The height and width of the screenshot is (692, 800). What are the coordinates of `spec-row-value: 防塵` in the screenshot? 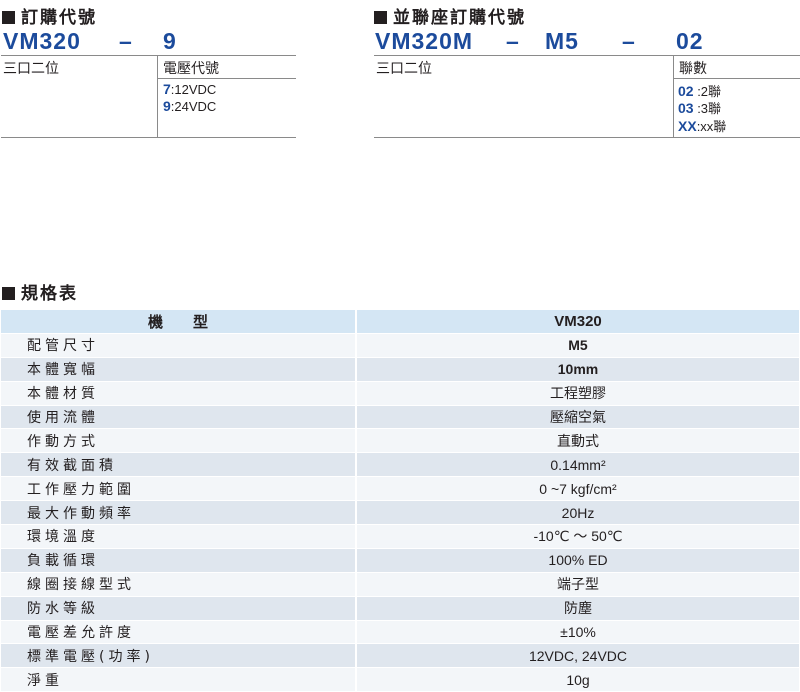 It's located at (578, 609).